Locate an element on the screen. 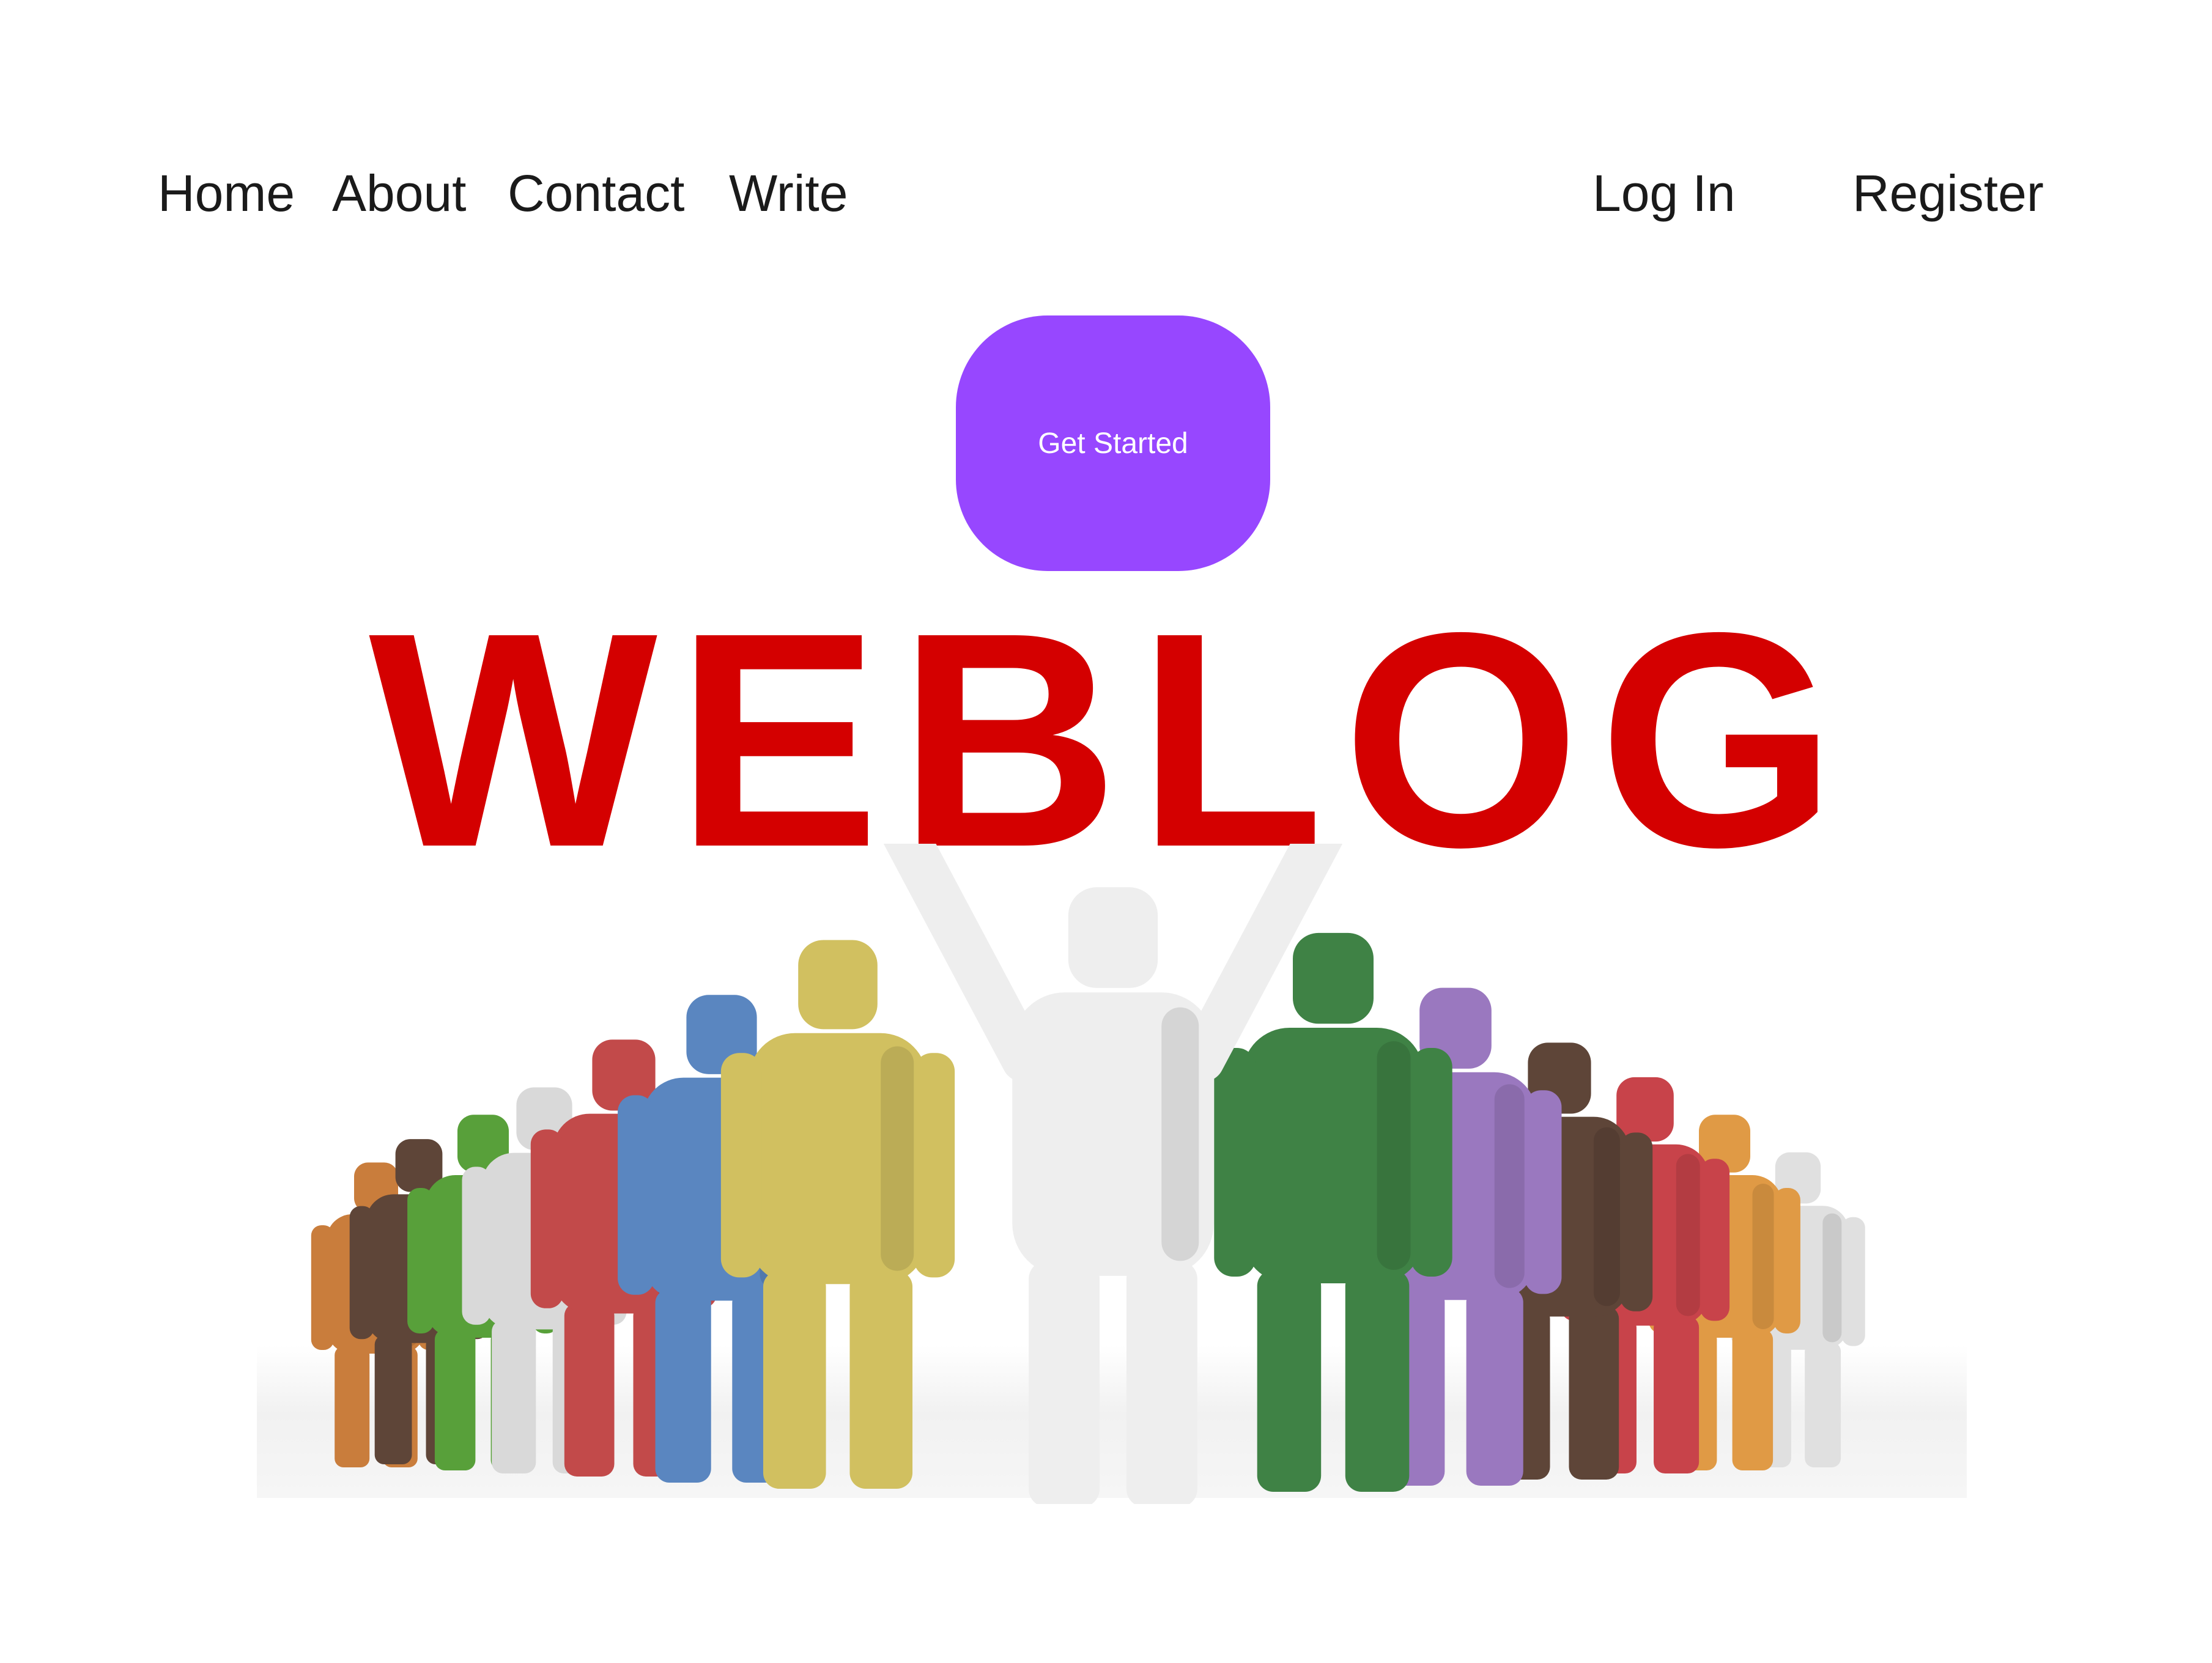  nav-home-link: Home is located at coordinates (226, 194).